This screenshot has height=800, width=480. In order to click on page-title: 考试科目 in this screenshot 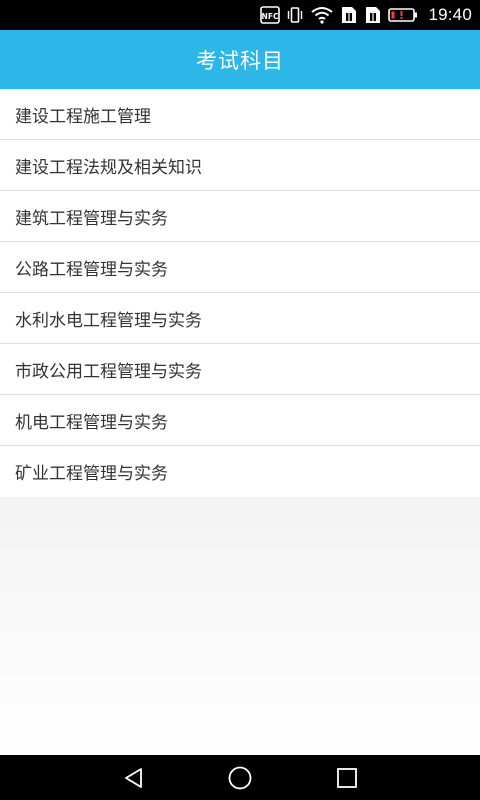, I will do `click(240, 60)`.